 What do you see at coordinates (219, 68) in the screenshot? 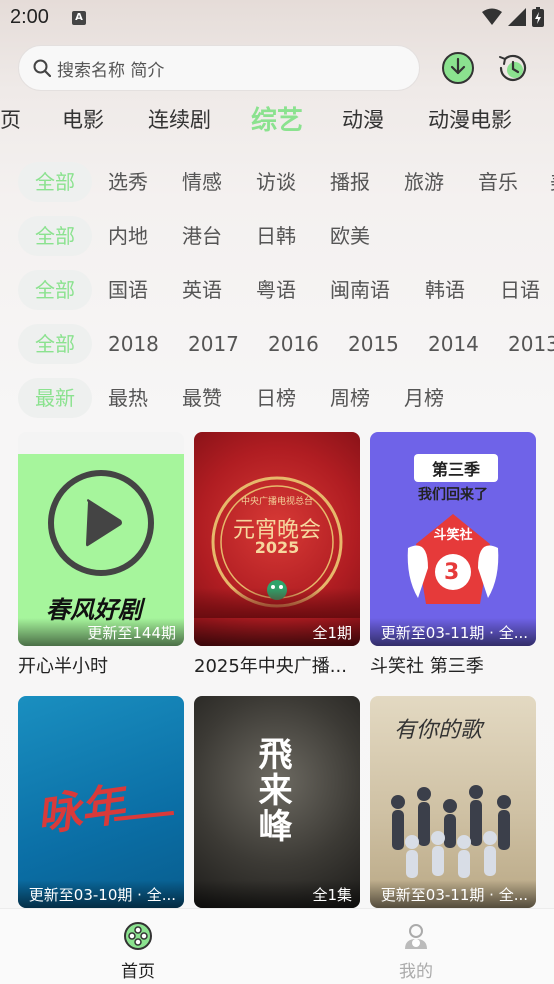
I see `search-input: 搜索名称 简介` at bounding box center [219, 68].